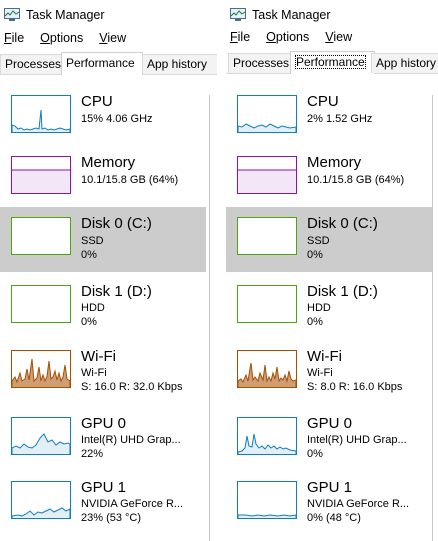  I want to click on item-usage: 0% (48 °C), so click(334, 518).